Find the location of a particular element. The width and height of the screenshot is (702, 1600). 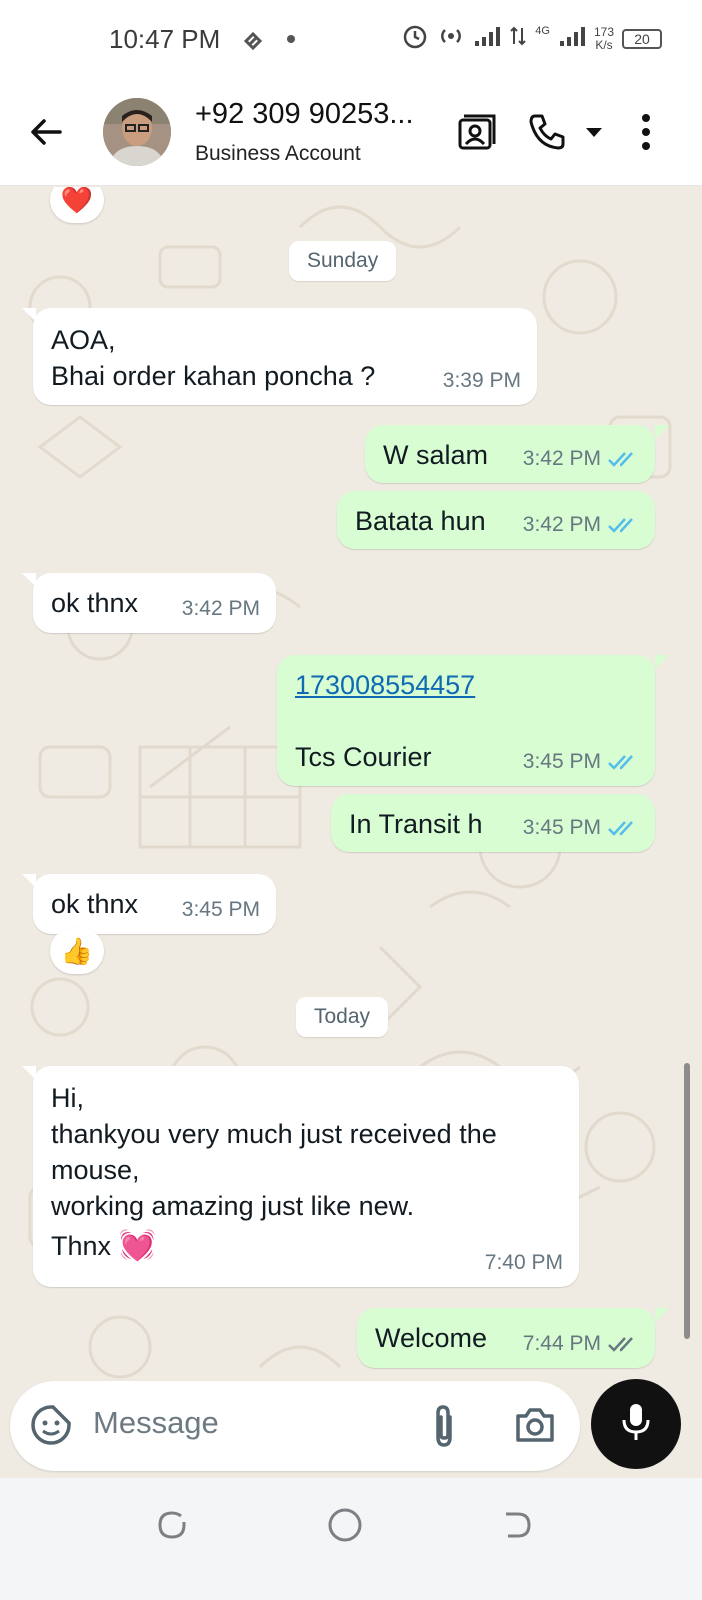

message-meta: 7:44 PM is located at coordinates (582, 1344).